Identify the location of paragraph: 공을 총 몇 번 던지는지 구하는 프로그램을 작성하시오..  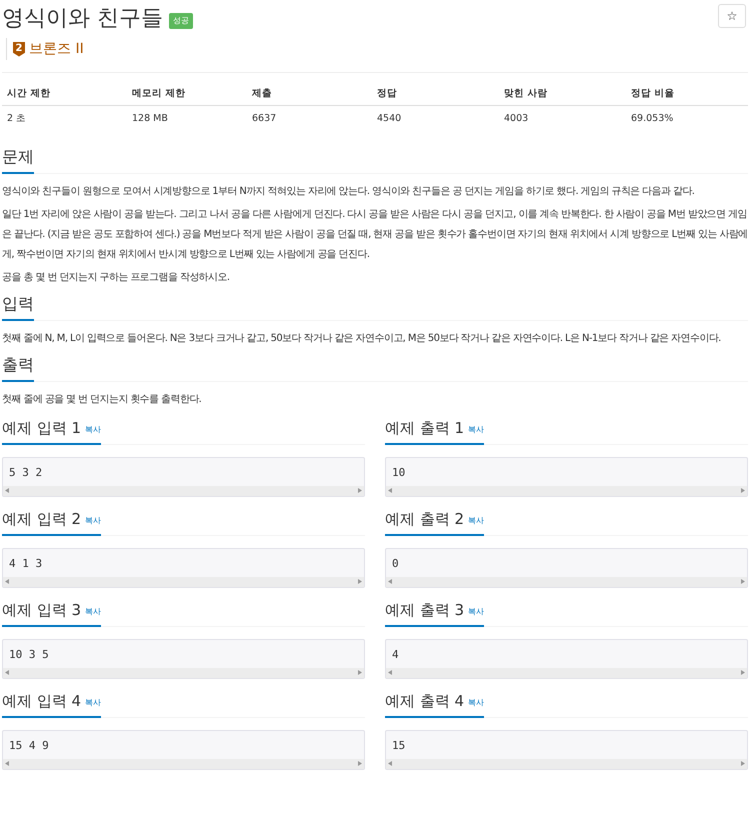
(116, 277).